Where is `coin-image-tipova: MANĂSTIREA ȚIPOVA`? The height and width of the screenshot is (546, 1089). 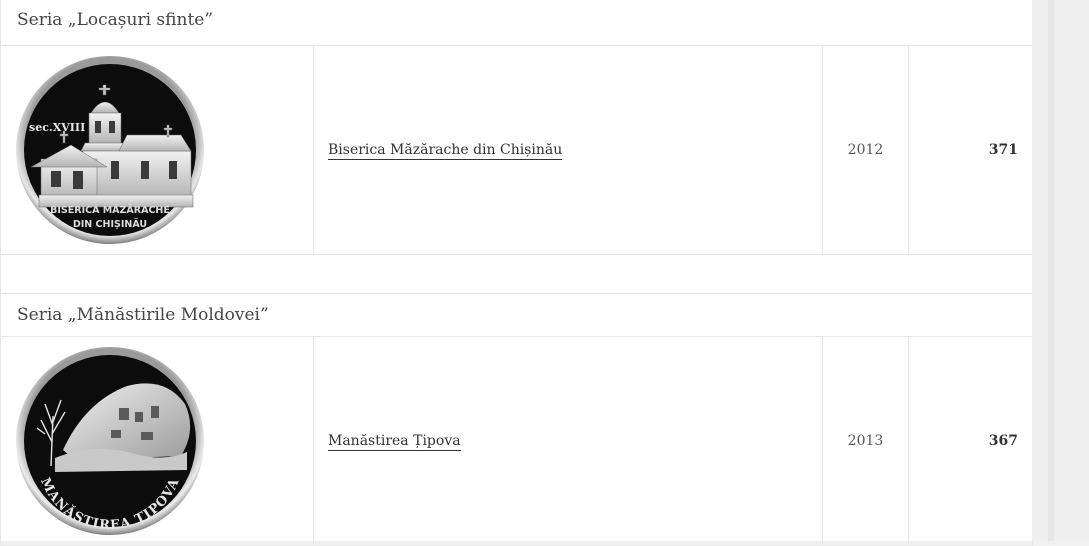
coin-image-tipova: MANĂSTIREA ȚIPOVA is located at coordinates (110, 441).